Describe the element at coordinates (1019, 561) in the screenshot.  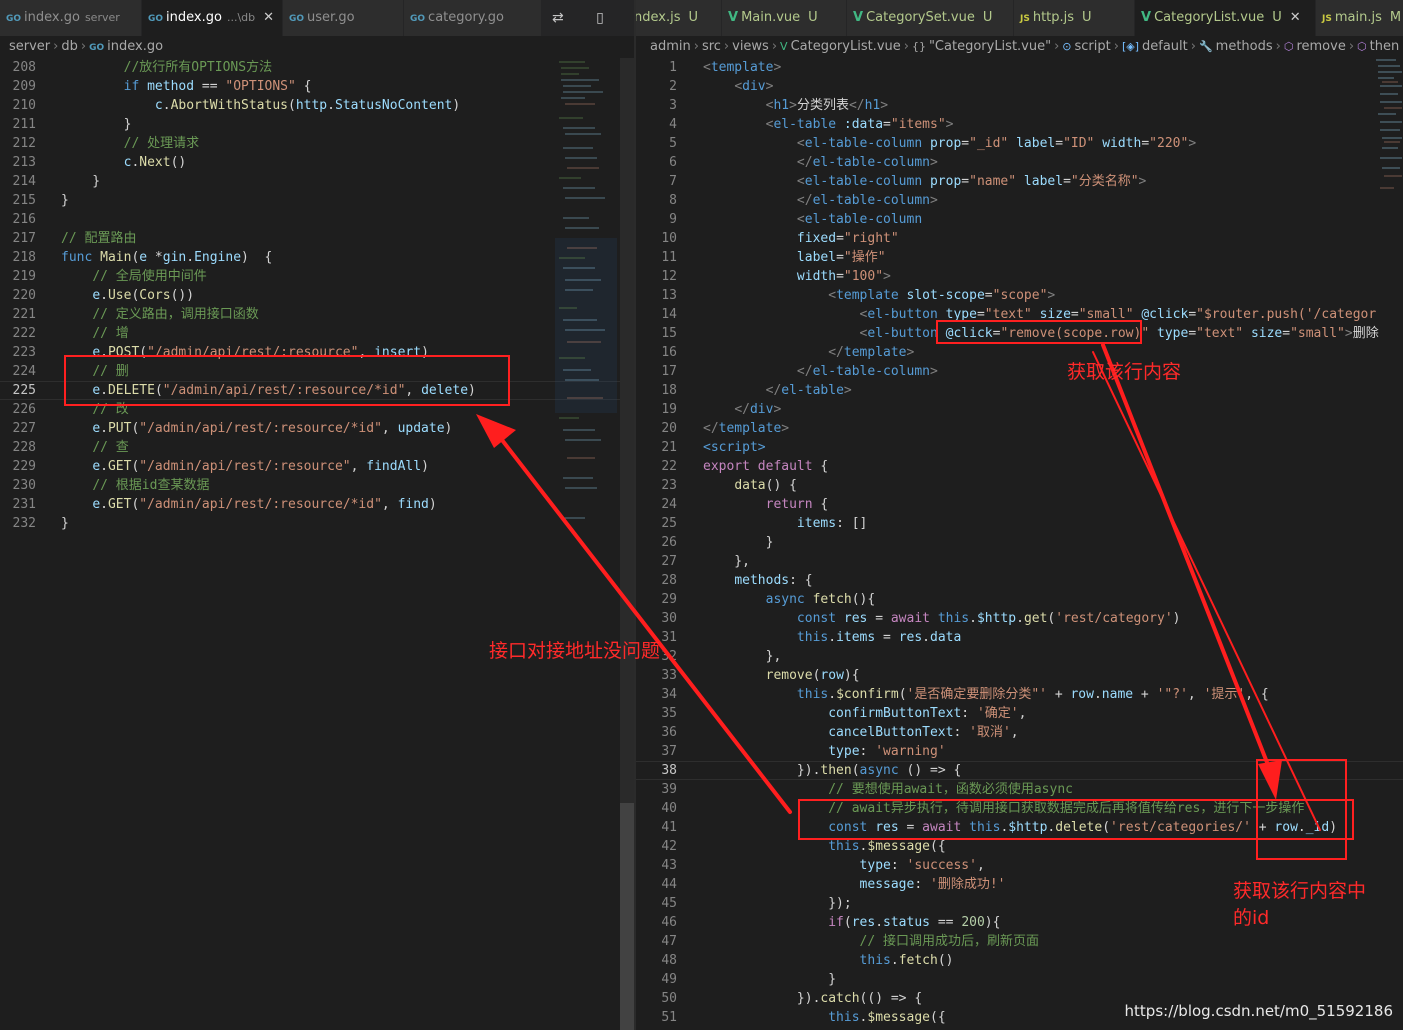
I see `code-line: 27 },` at that location.